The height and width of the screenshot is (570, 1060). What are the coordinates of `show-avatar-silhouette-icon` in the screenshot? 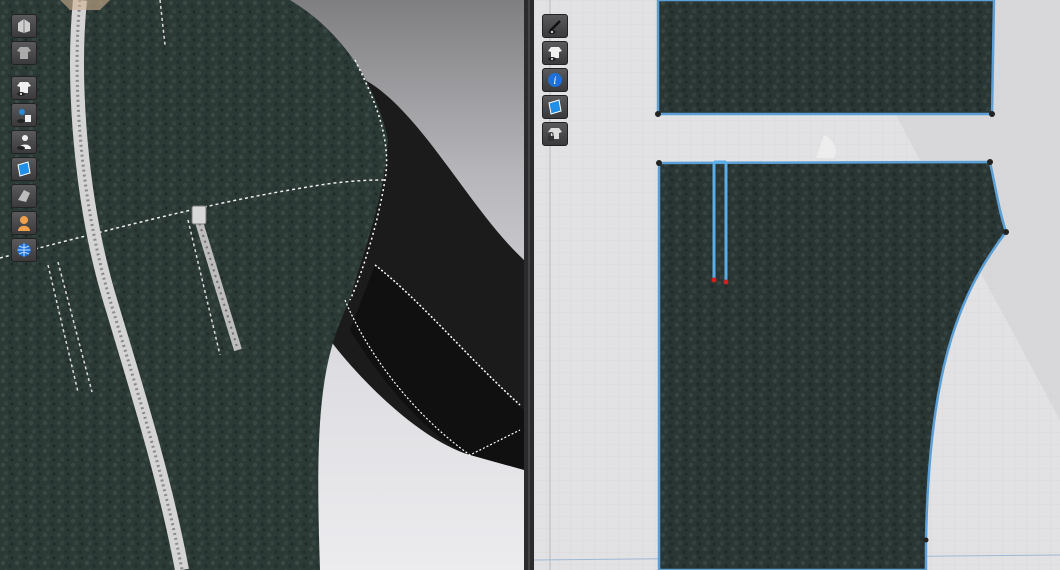 It's located at (24, 142).